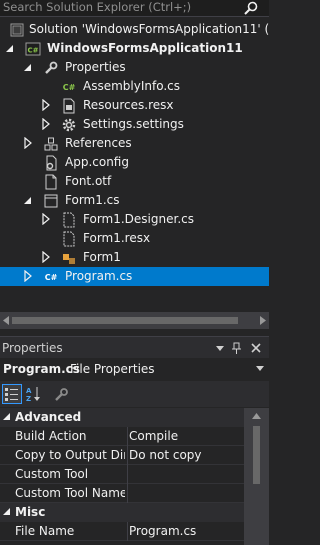 Image resolution: width=320 pixels, height=545 pixels. What do you see at coordinates (69, 125) in the screenshot?
I see `gear-icon` at bounding box center [69, 125].